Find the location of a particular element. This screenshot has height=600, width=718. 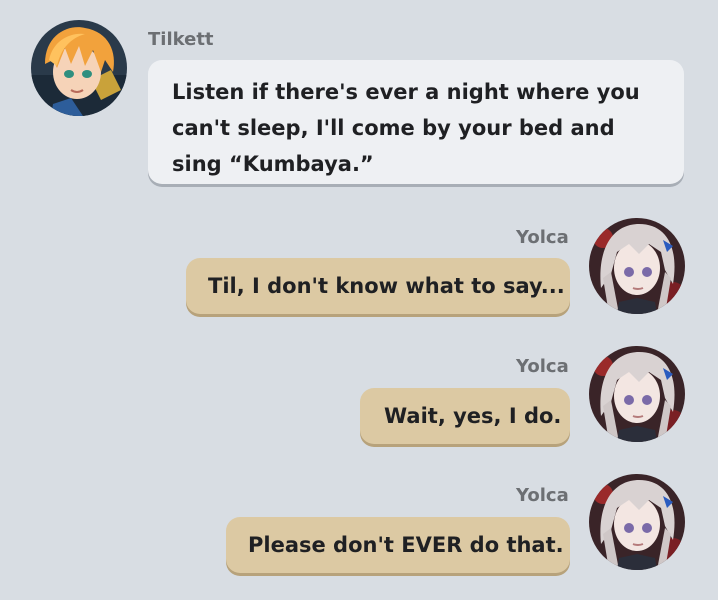

sender-name: Tilkett is located at coordinates (181, 39).